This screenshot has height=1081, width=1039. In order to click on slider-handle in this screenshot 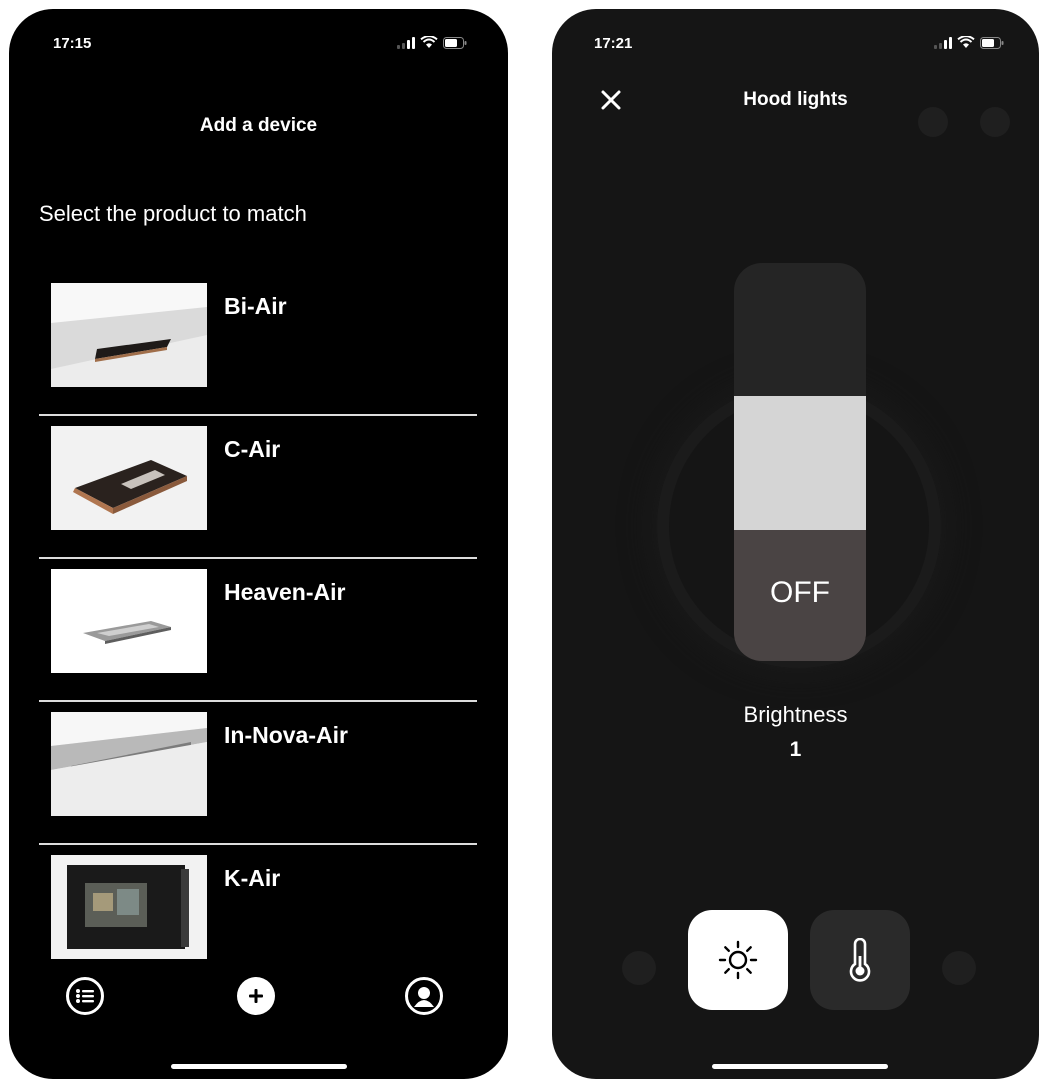, I will do `click(800, 463)`.